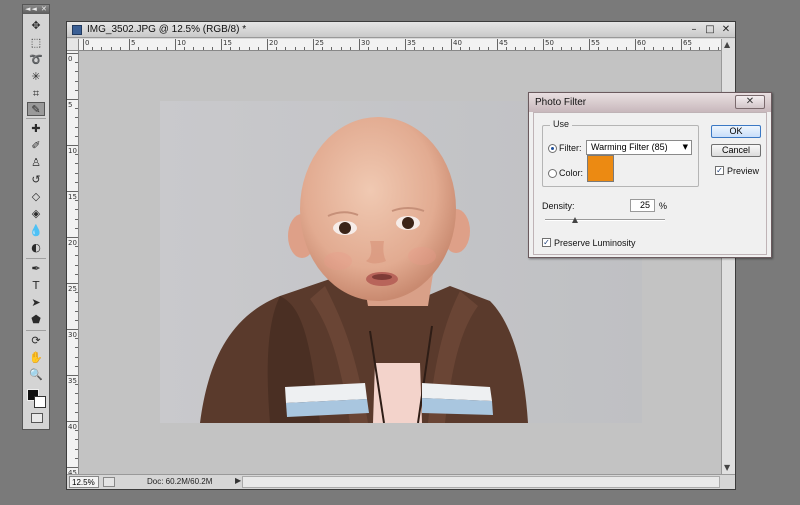  I want to click on dodge-tool-icon: ◐, so click(36, 248).